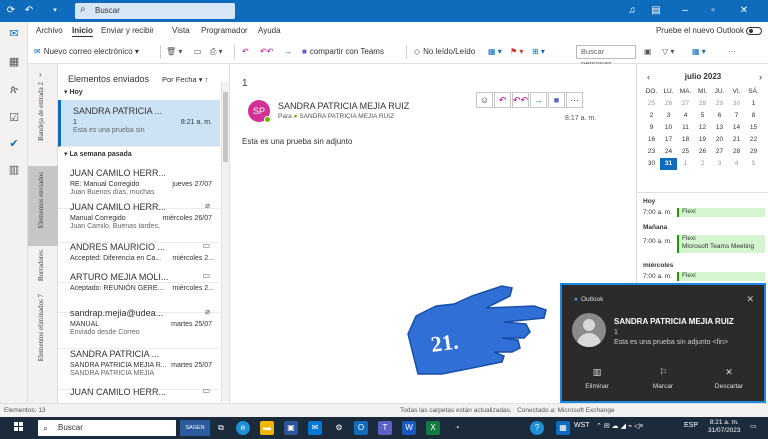 The image size is (768, 439). Describe the element at coordinates (40, 74) in the screenshot. I see `expand-pane-icon: ›` at that location.